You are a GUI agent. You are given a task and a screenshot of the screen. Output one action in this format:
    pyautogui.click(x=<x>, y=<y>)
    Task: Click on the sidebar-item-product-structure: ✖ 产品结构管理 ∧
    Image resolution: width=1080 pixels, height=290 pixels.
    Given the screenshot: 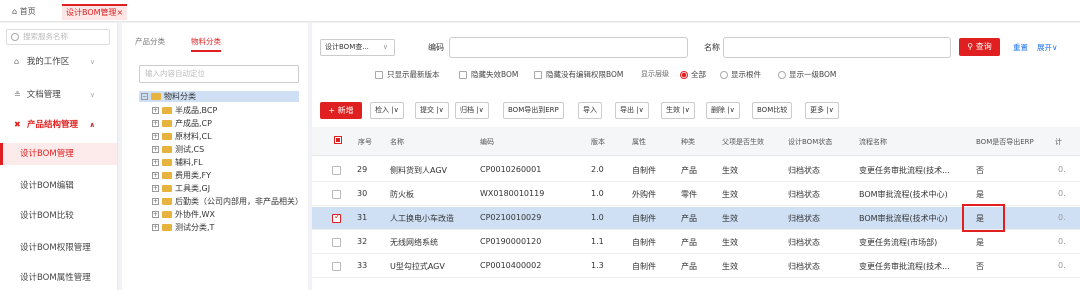 What is the action you would take?
    pyautogui.click(x=58, y=125)
    